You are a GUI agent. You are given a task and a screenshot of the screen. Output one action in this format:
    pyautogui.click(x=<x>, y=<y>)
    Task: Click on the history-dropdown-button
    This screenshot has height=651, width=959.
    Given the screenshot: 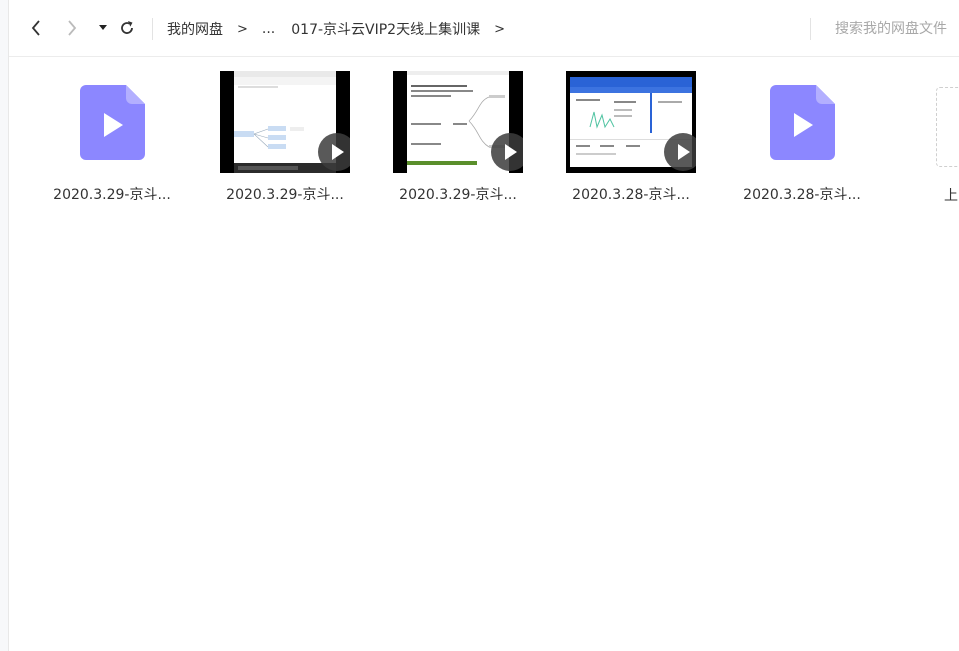 What is the action you would take?
    pyautogui.click(x=103, y=28)
    